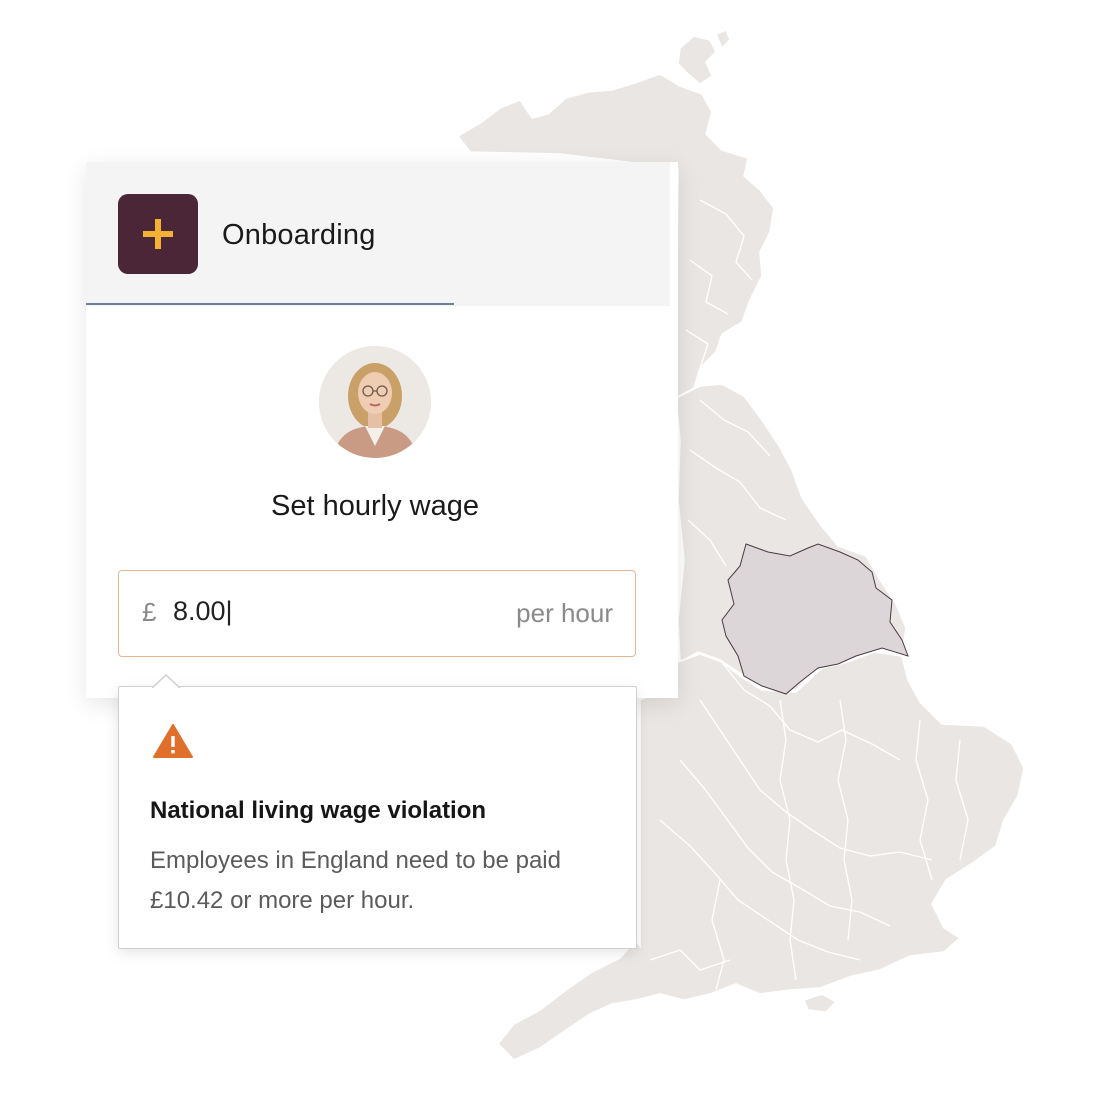 This screenshot has width=1104, height=1104. I want to click on app-icon, so click(158, 234).